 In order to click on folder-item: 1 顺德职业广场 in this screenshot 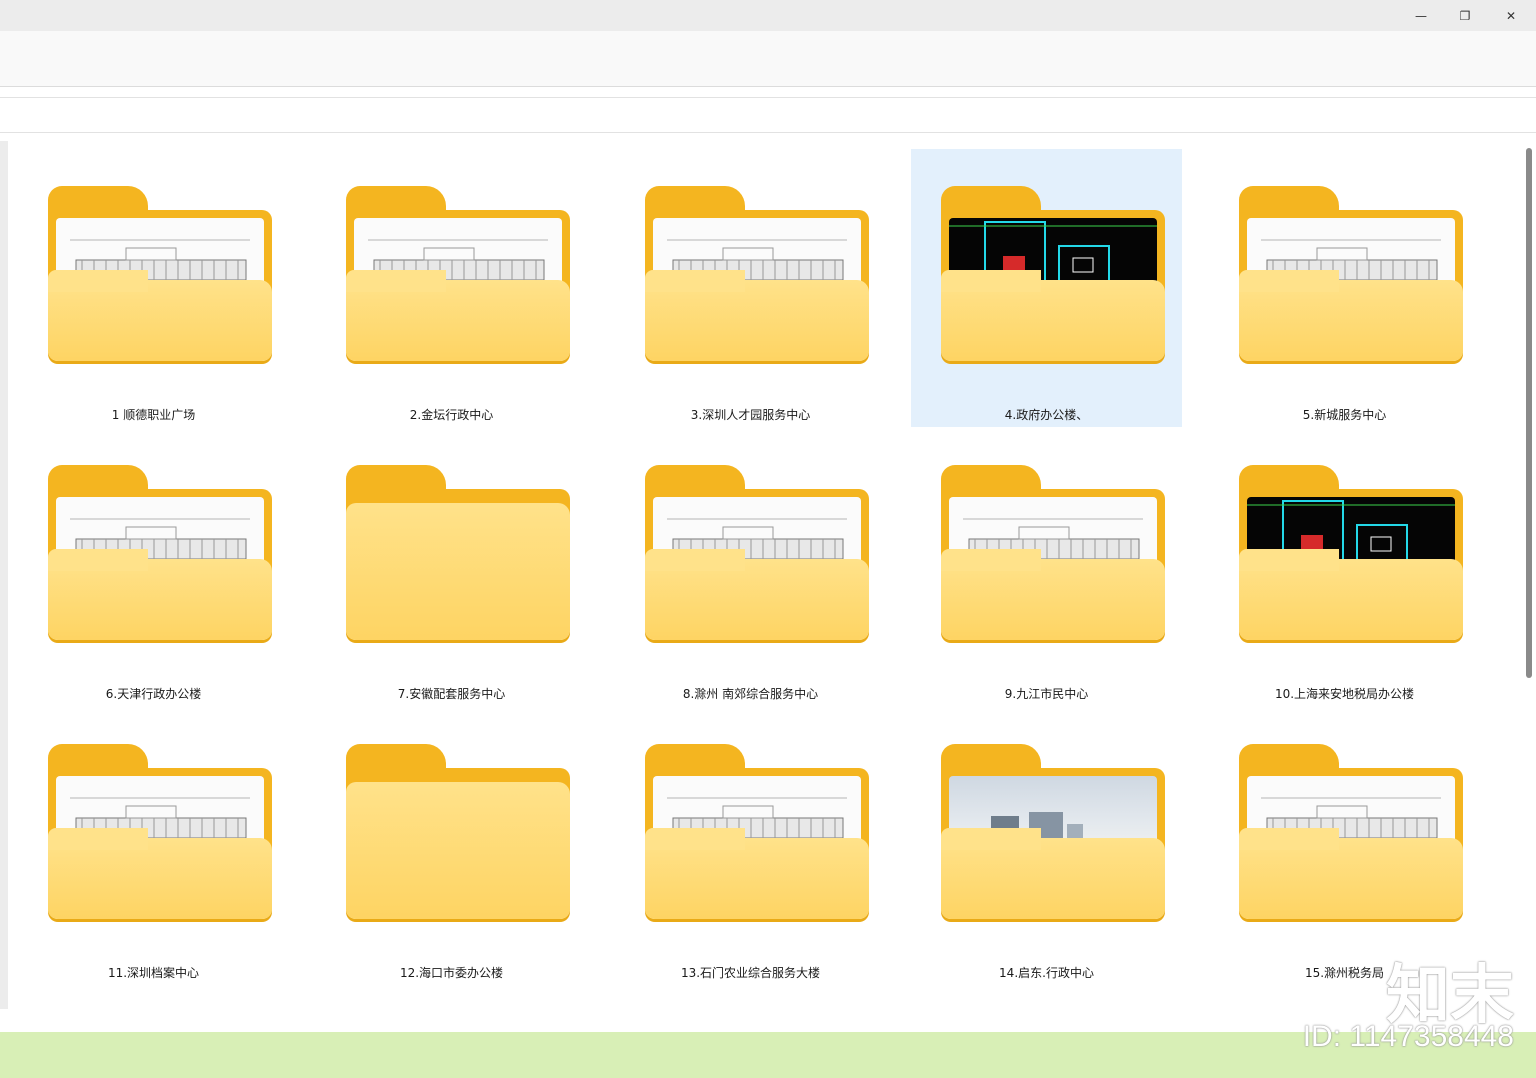, I will do `click(153, 288)`.